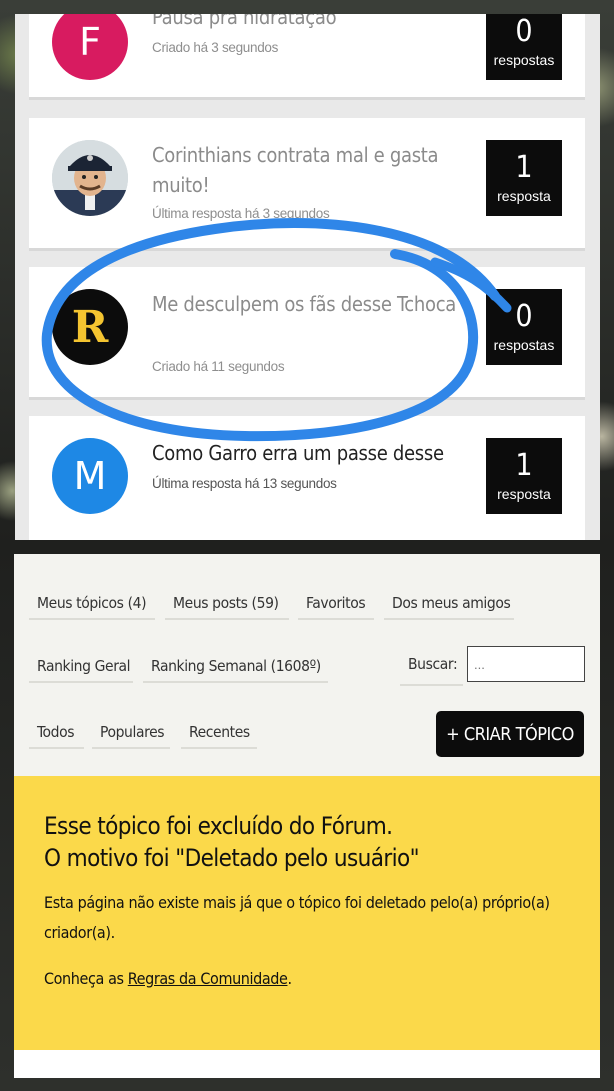 This screenshot has height=1091, width=614. Describe the element at coordinates (336, 604) in the screenshot. I see `nav-favorites: Favoritos` at that location.